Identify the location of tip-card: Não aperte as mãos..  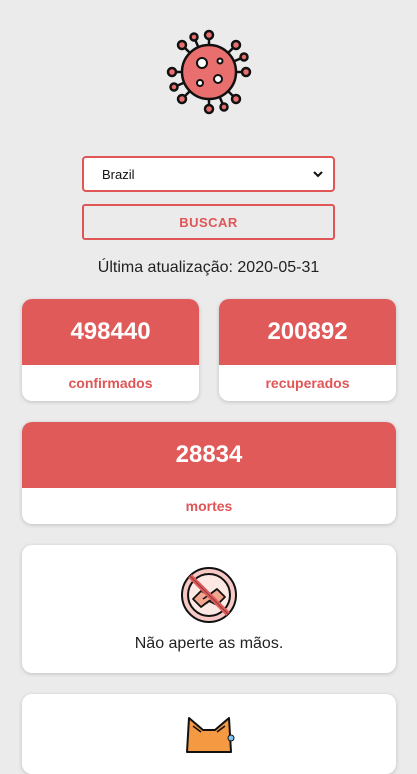
(209, 609).